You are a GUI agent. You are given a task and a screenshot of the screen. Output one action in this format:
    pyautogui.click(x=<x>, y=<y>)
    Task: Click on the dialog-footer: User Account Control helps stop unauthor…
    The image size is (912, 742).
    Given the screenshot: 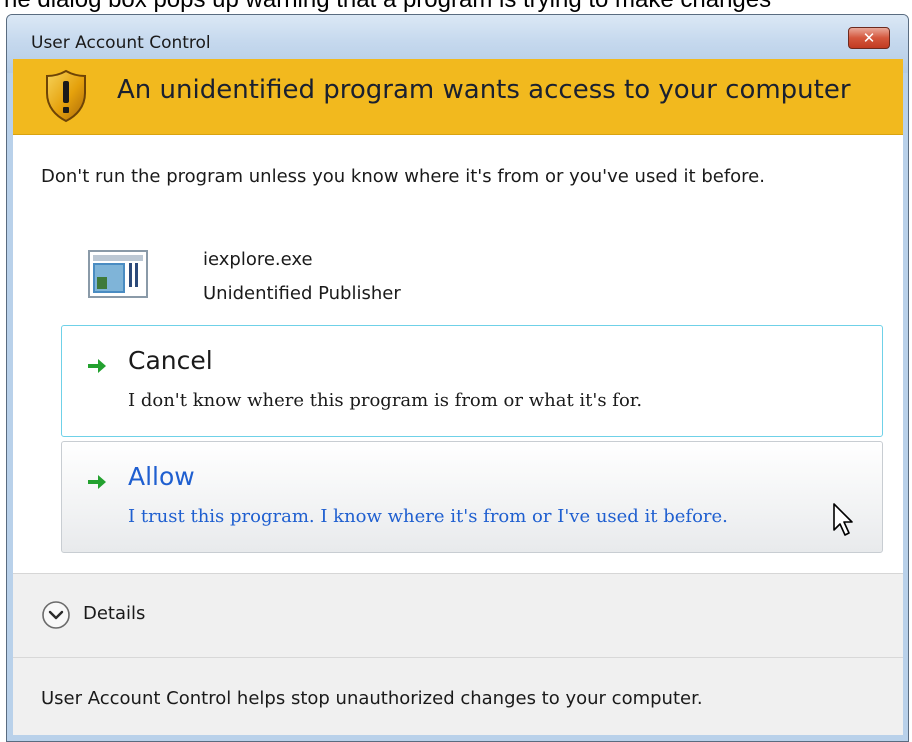 What is the action you would take?
    pyautogui.click(x=458, y=696)
    